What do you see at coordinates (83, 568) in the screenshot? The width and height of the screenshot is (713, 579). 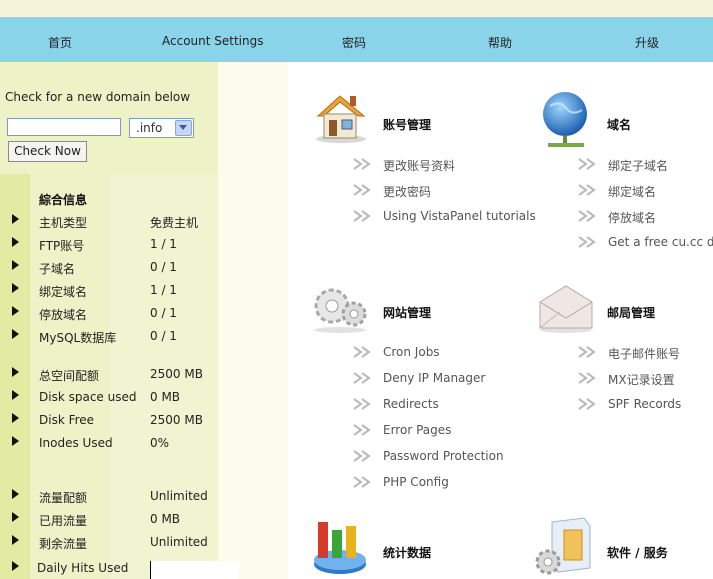 I see `daily-hits-label: Daily Hits Used` at bounding box center [83, 568].